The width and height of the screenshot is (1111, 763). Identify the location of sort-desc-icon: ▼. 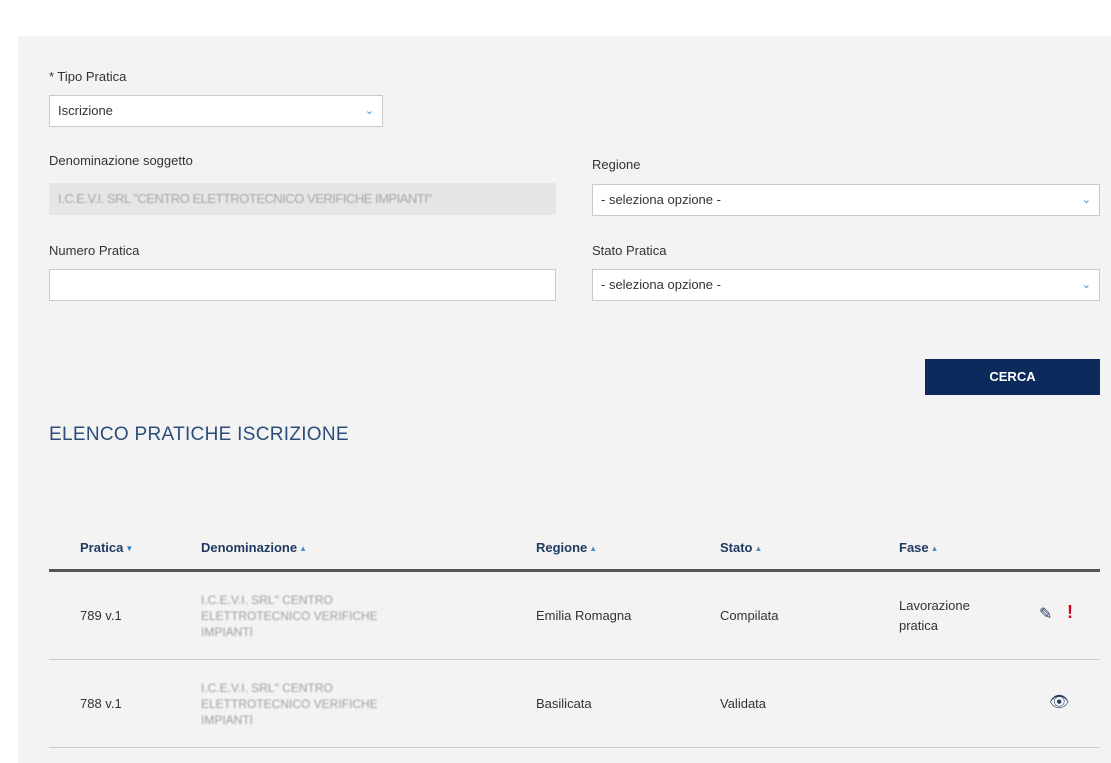
(129, 549).